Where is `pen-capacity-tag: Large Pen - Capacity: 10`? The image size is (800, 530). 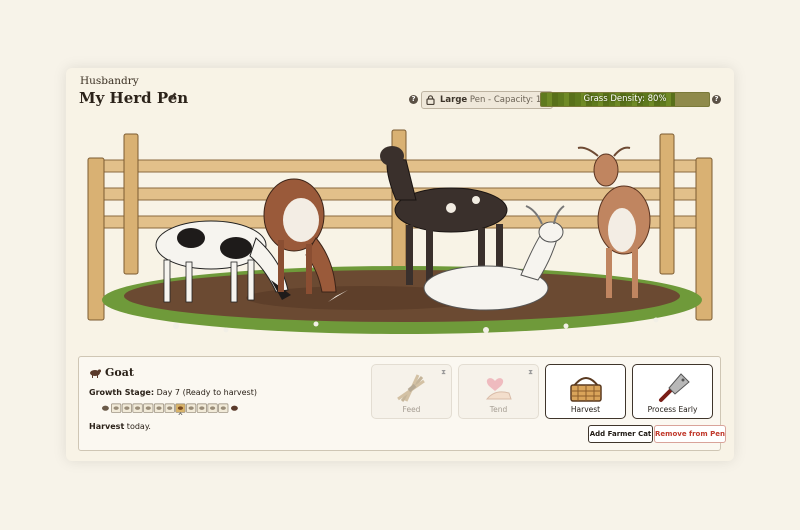
pen-capacity-tag: Large Pen - Capacity: 10 is located at coordinates (487, 100).